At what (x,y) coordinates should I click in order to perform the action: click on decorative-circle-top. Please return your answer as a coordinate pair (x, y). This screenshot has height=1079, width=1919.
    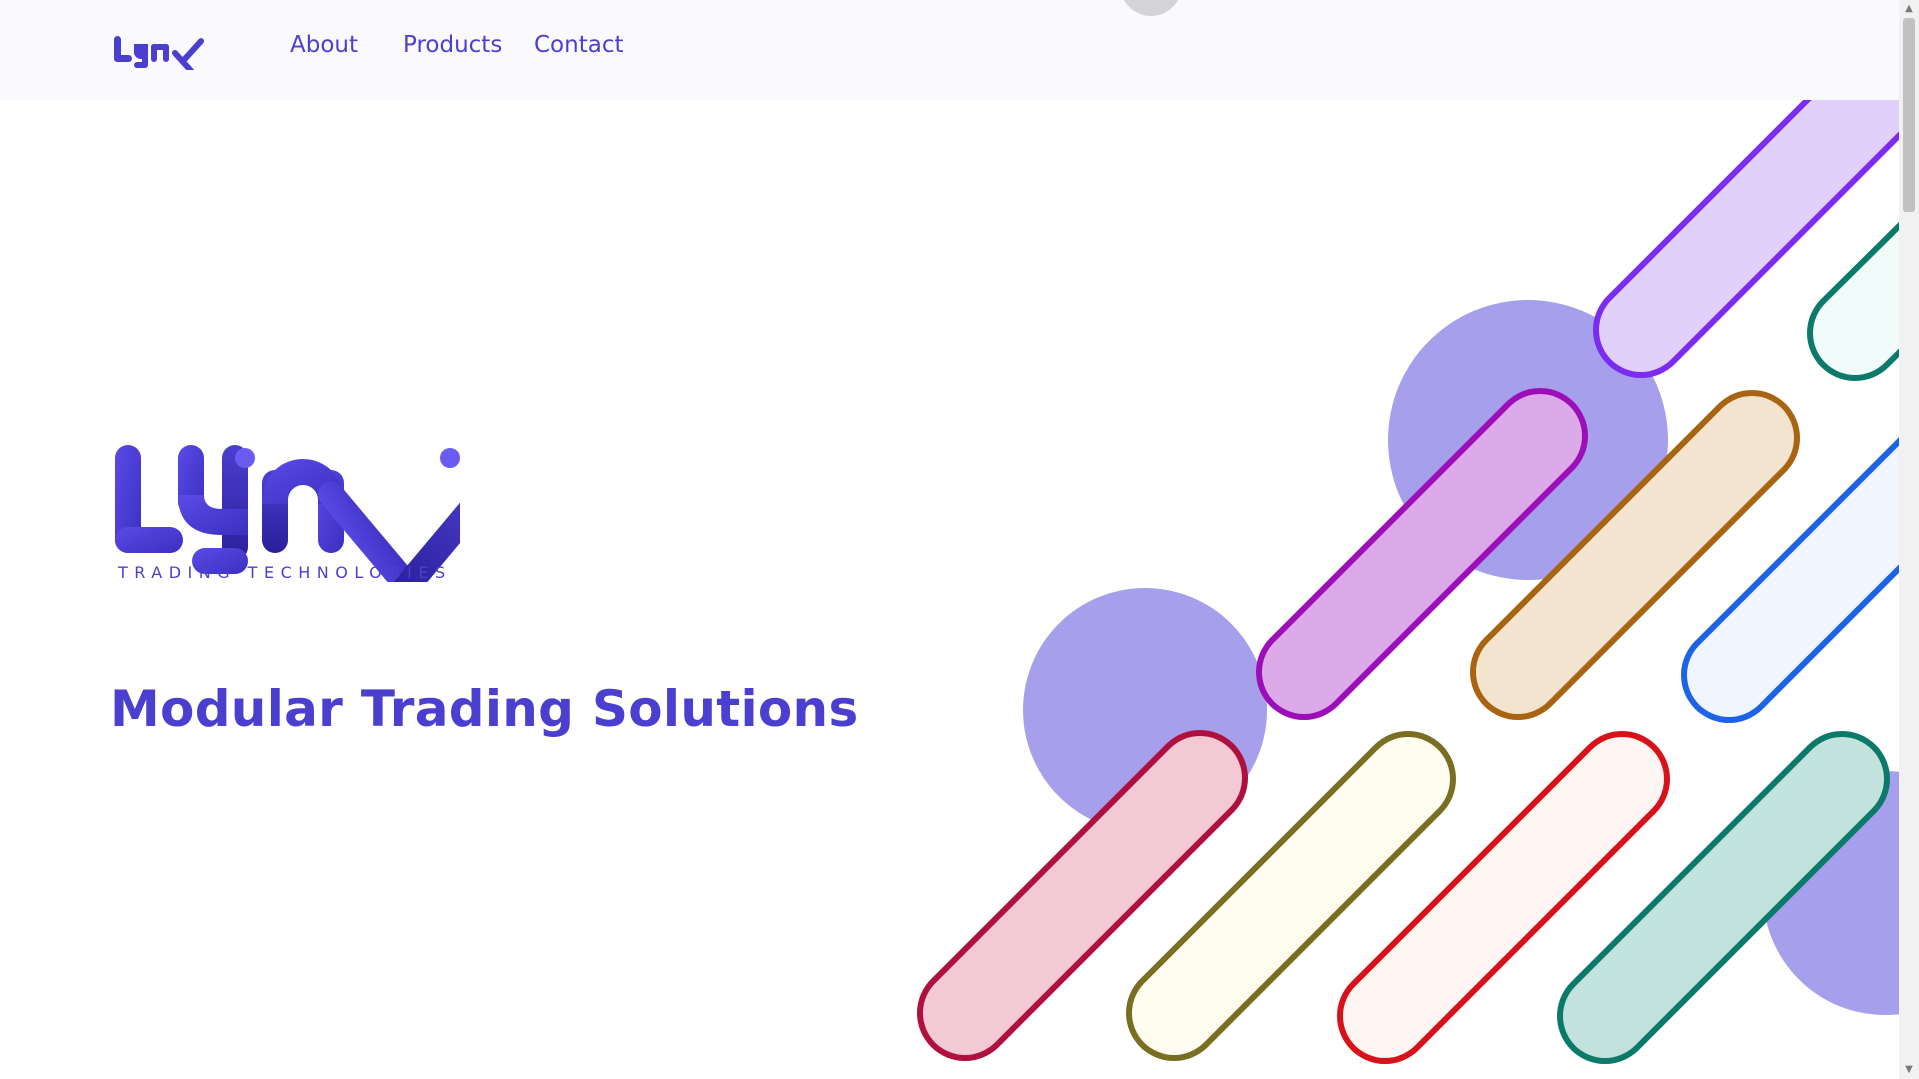
    Looking at the image, I should click on (1151, 8).